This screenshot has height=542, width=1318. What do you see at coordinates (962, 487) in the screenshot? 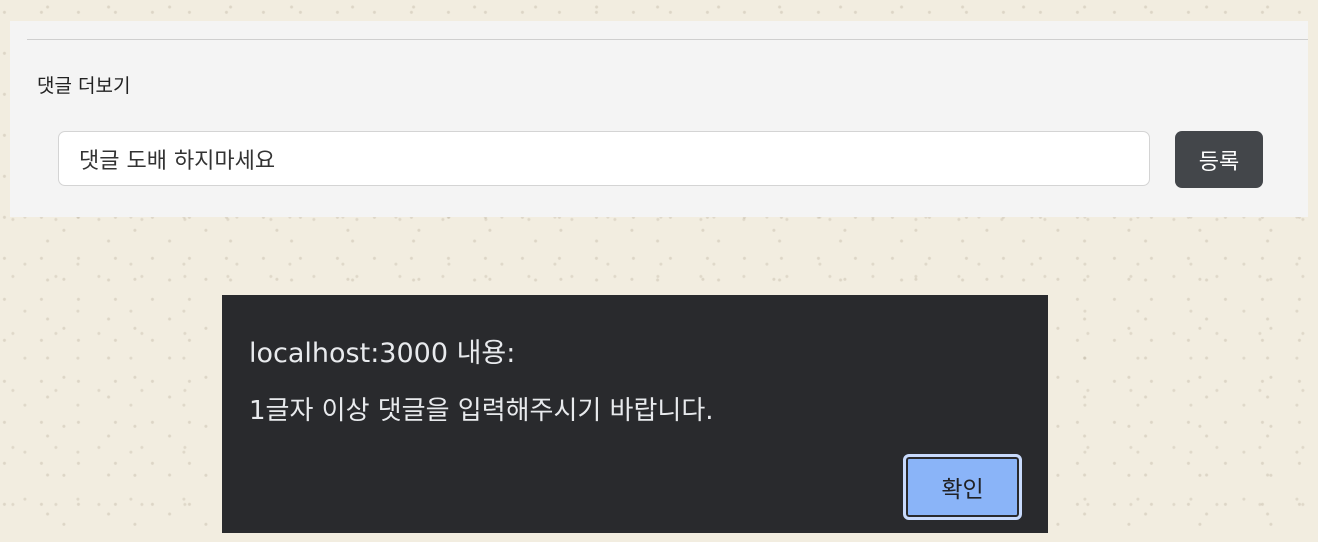
I see `ok-button: 확인` at bounding box center [962, 487].